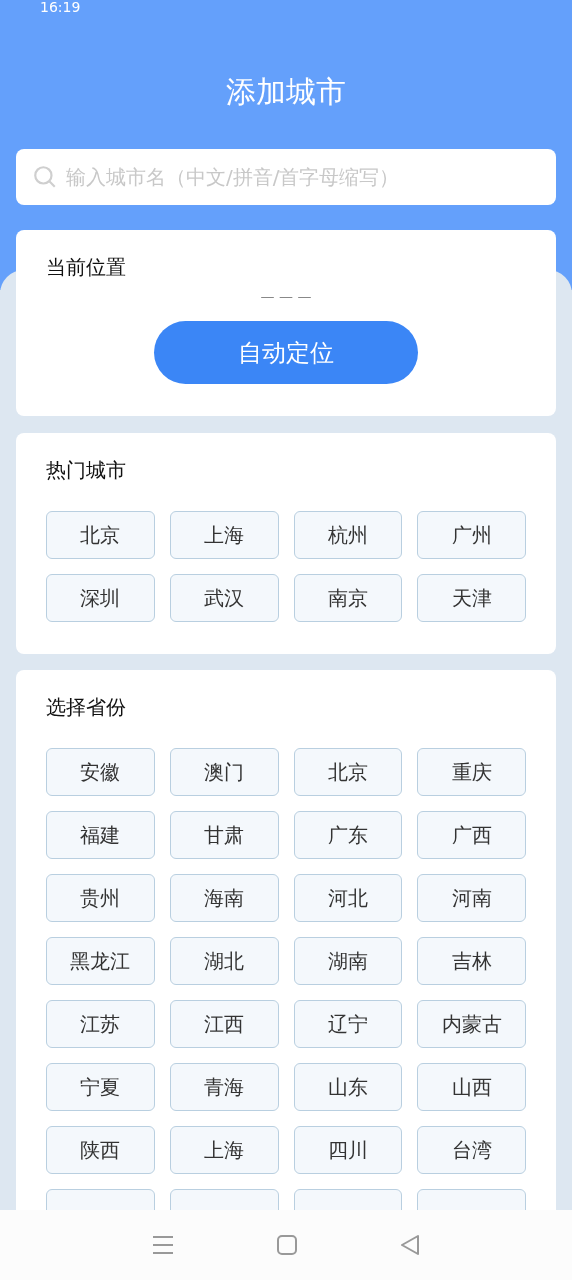 Image resolution: width=572 pixels, height=1280 pixels. Describe the element at coordinates (100, 961) in the screenshot. I see `city-button: 黑龙江` at that location.